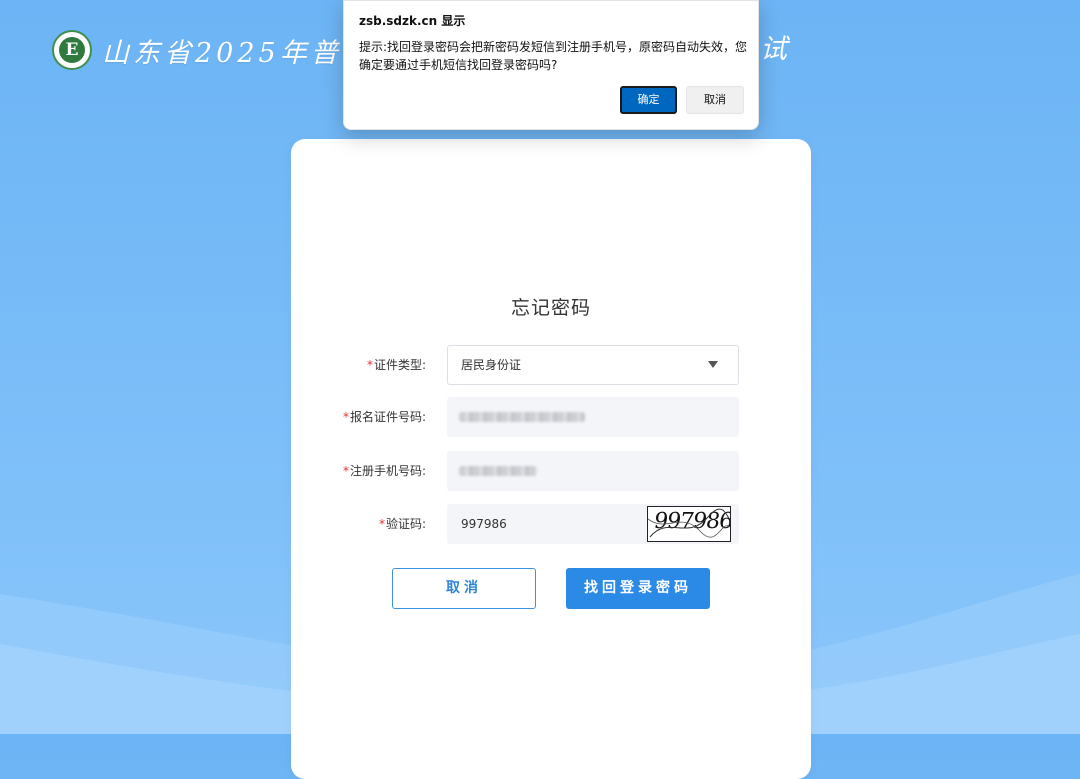 This screenshot has width=1080, height=779. Describe the element at coordinates (593, 471) in the screenshot. I see `phone-input` at that location.